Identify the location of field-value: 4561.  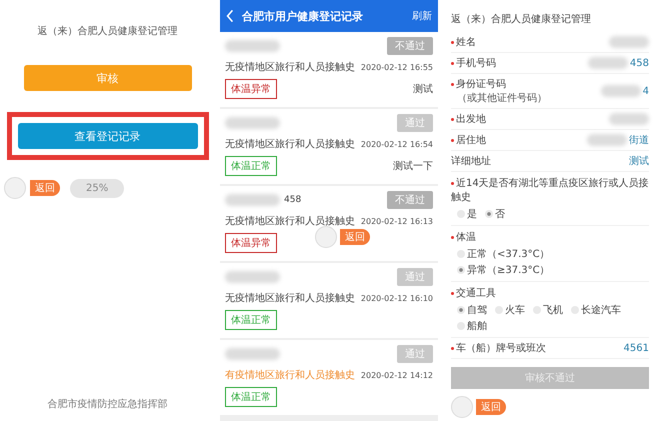
(636, 348).